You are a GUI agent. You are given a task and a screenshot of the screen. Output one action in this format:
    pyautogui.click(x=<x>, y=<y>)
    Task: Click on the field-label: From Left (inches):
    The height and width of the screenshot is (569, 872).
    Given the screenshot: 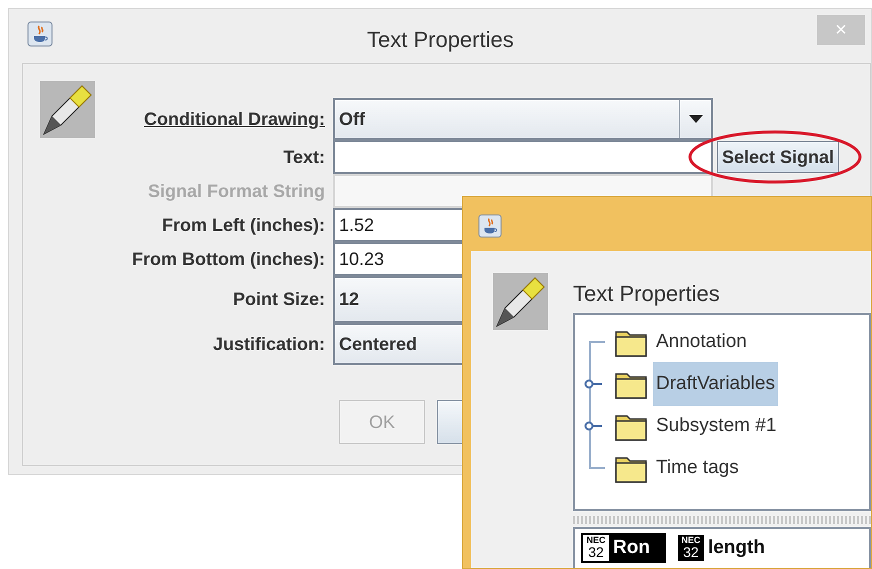 What is the action you would take?
    pyautogui.click(x=243, y=225)
    